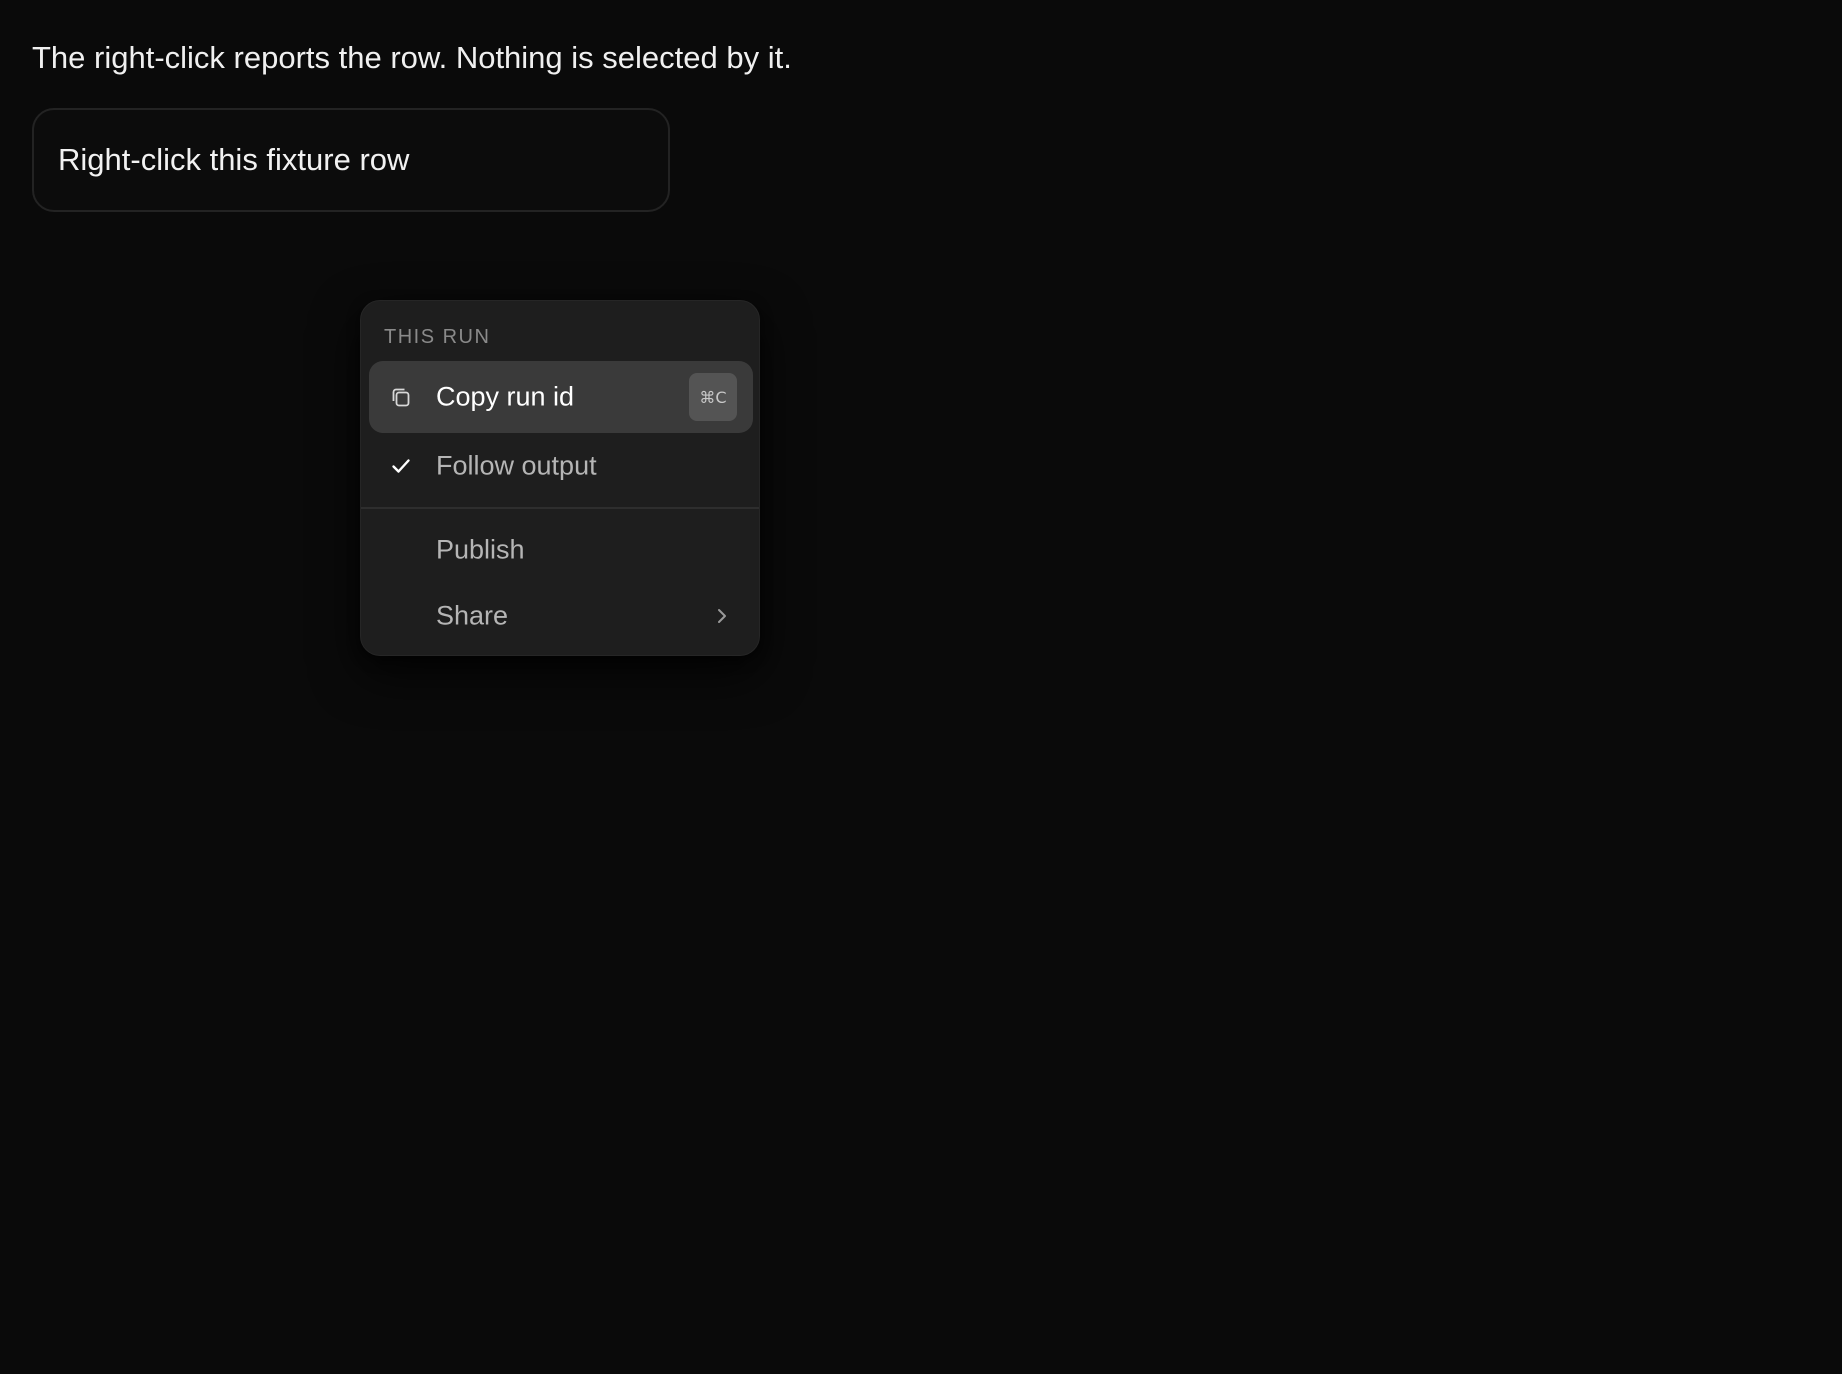  Describe the element at coordinates (401, 397) in the screenshot. I see `copy-icon` at that location.